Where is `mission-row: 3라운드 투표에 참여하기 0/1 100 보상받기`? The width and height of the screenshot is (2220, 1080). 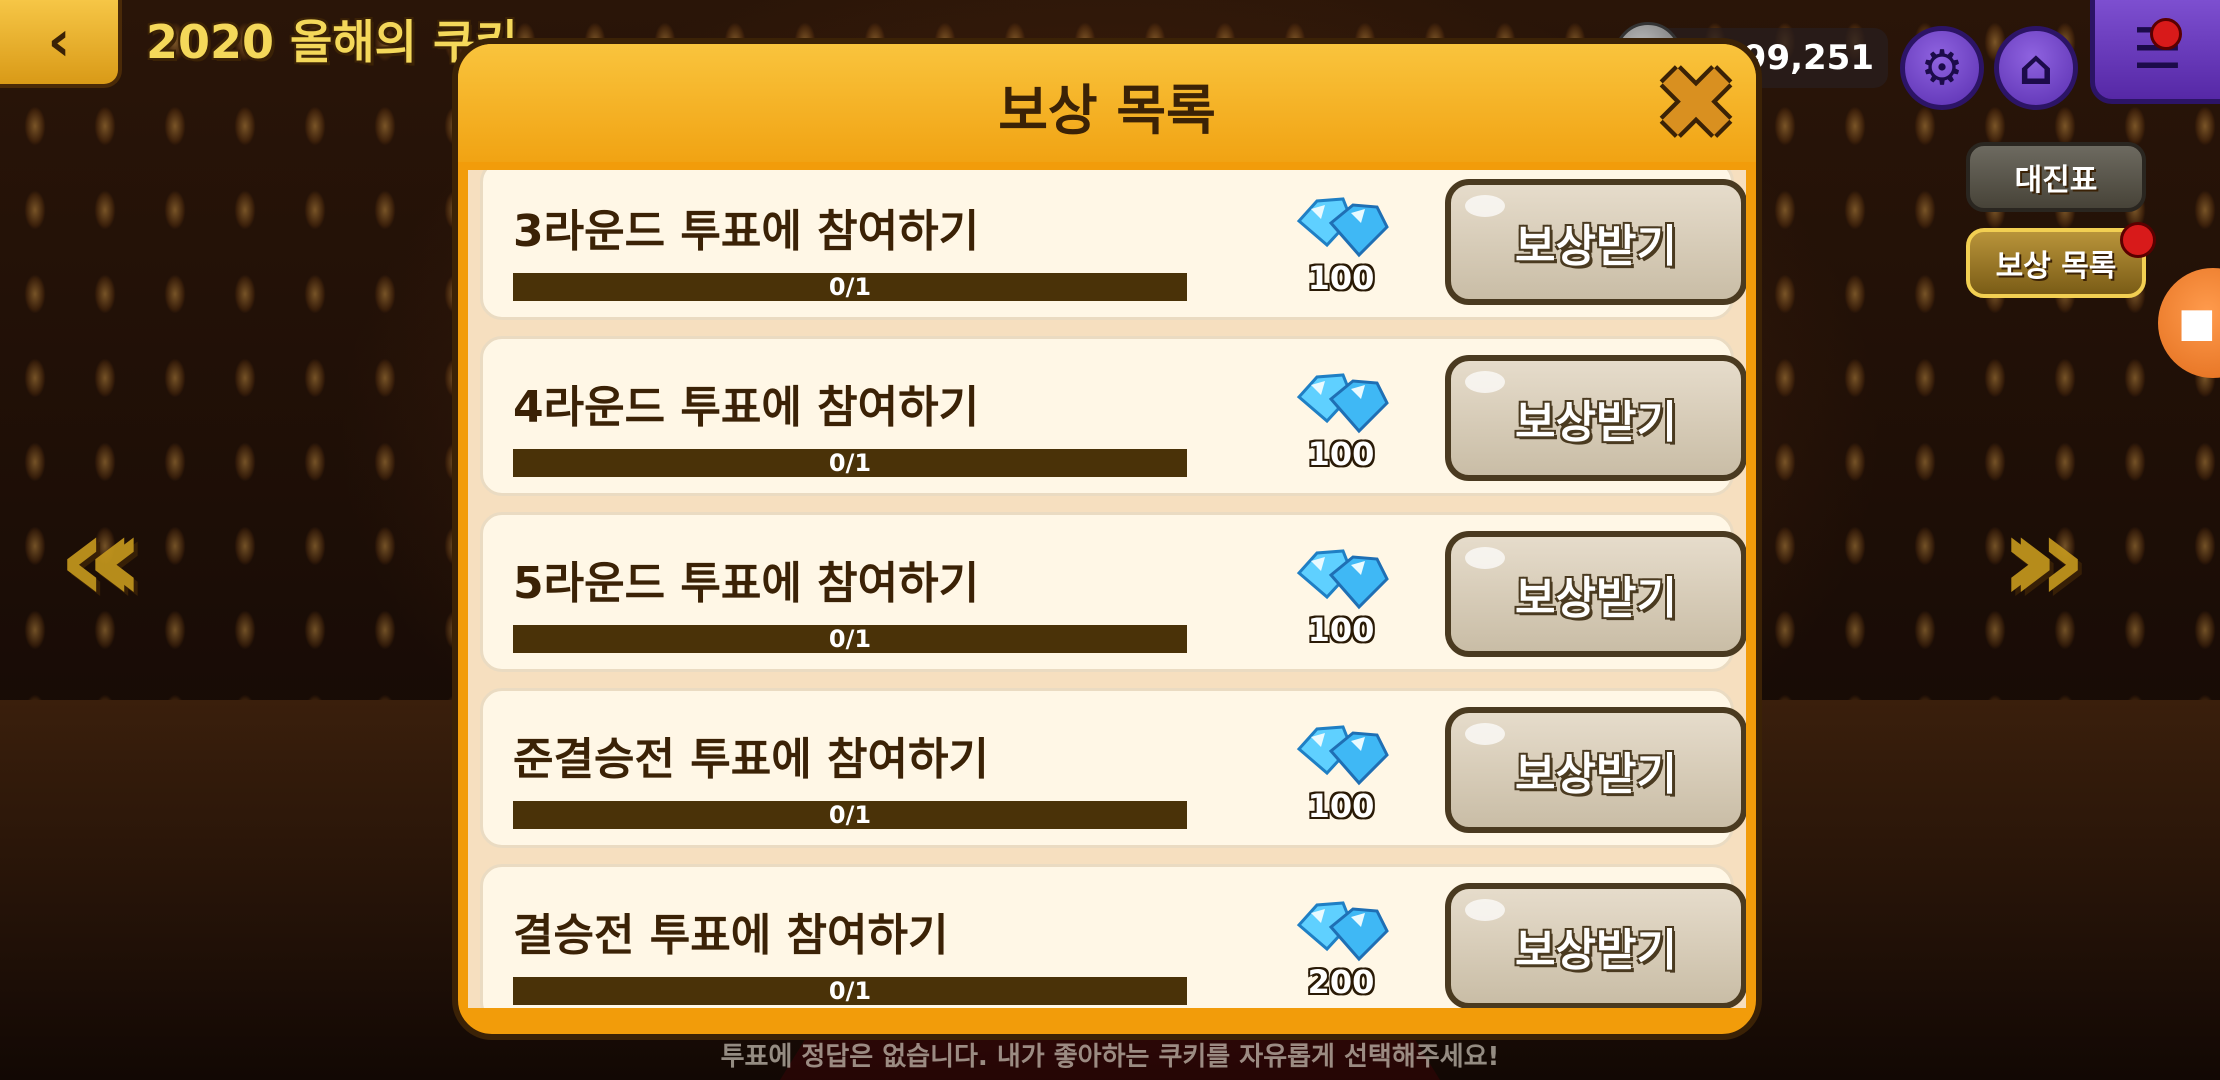
mission-row: 3라운드 투표에 참여하기 0/1 100 보상받기 is located at coordinates (1113, 245).